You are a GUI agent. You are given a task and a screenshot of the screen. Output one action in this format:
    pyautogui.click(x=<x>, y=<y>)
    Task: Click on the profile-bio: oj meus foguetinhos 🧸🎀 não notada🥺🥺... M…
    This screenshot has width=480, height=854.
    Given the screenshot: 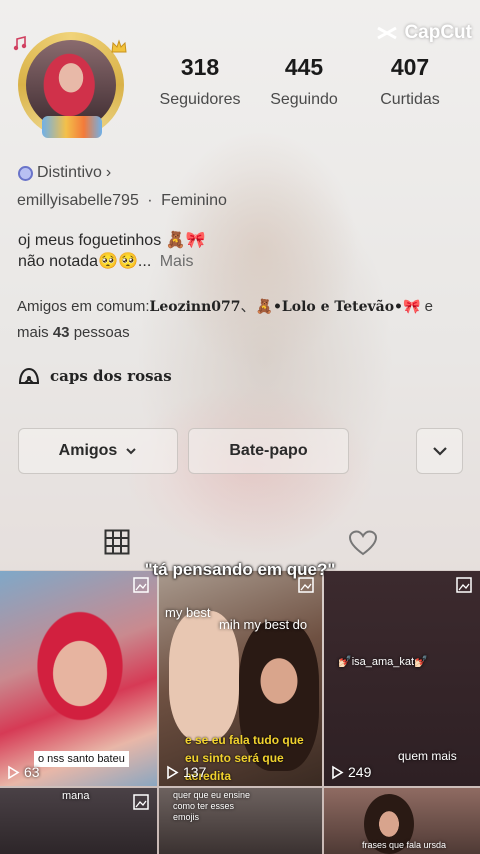 What is the action you would take?
    pyautogui.click(x=112, y=251)
    